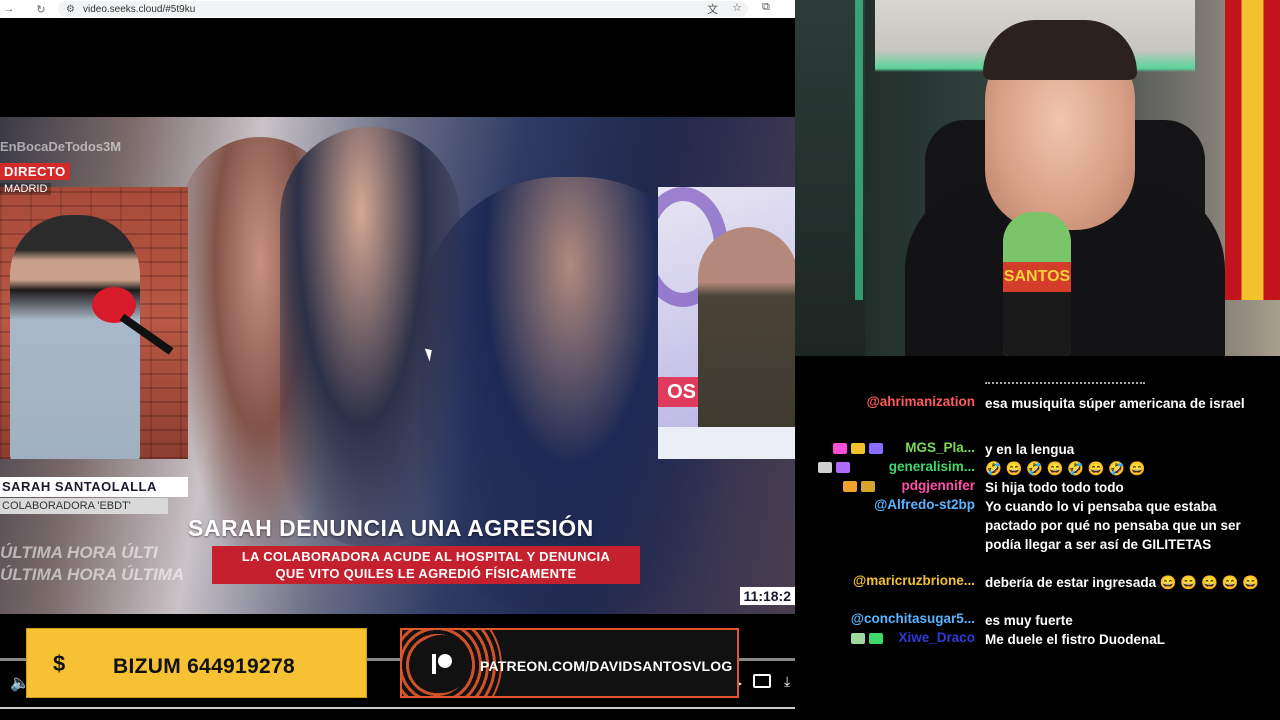  What do you see at coordinates (204, 666) in the screenshot?
I see `bizum-label: BIZUM 644919278` at bounding box center [204, 666].